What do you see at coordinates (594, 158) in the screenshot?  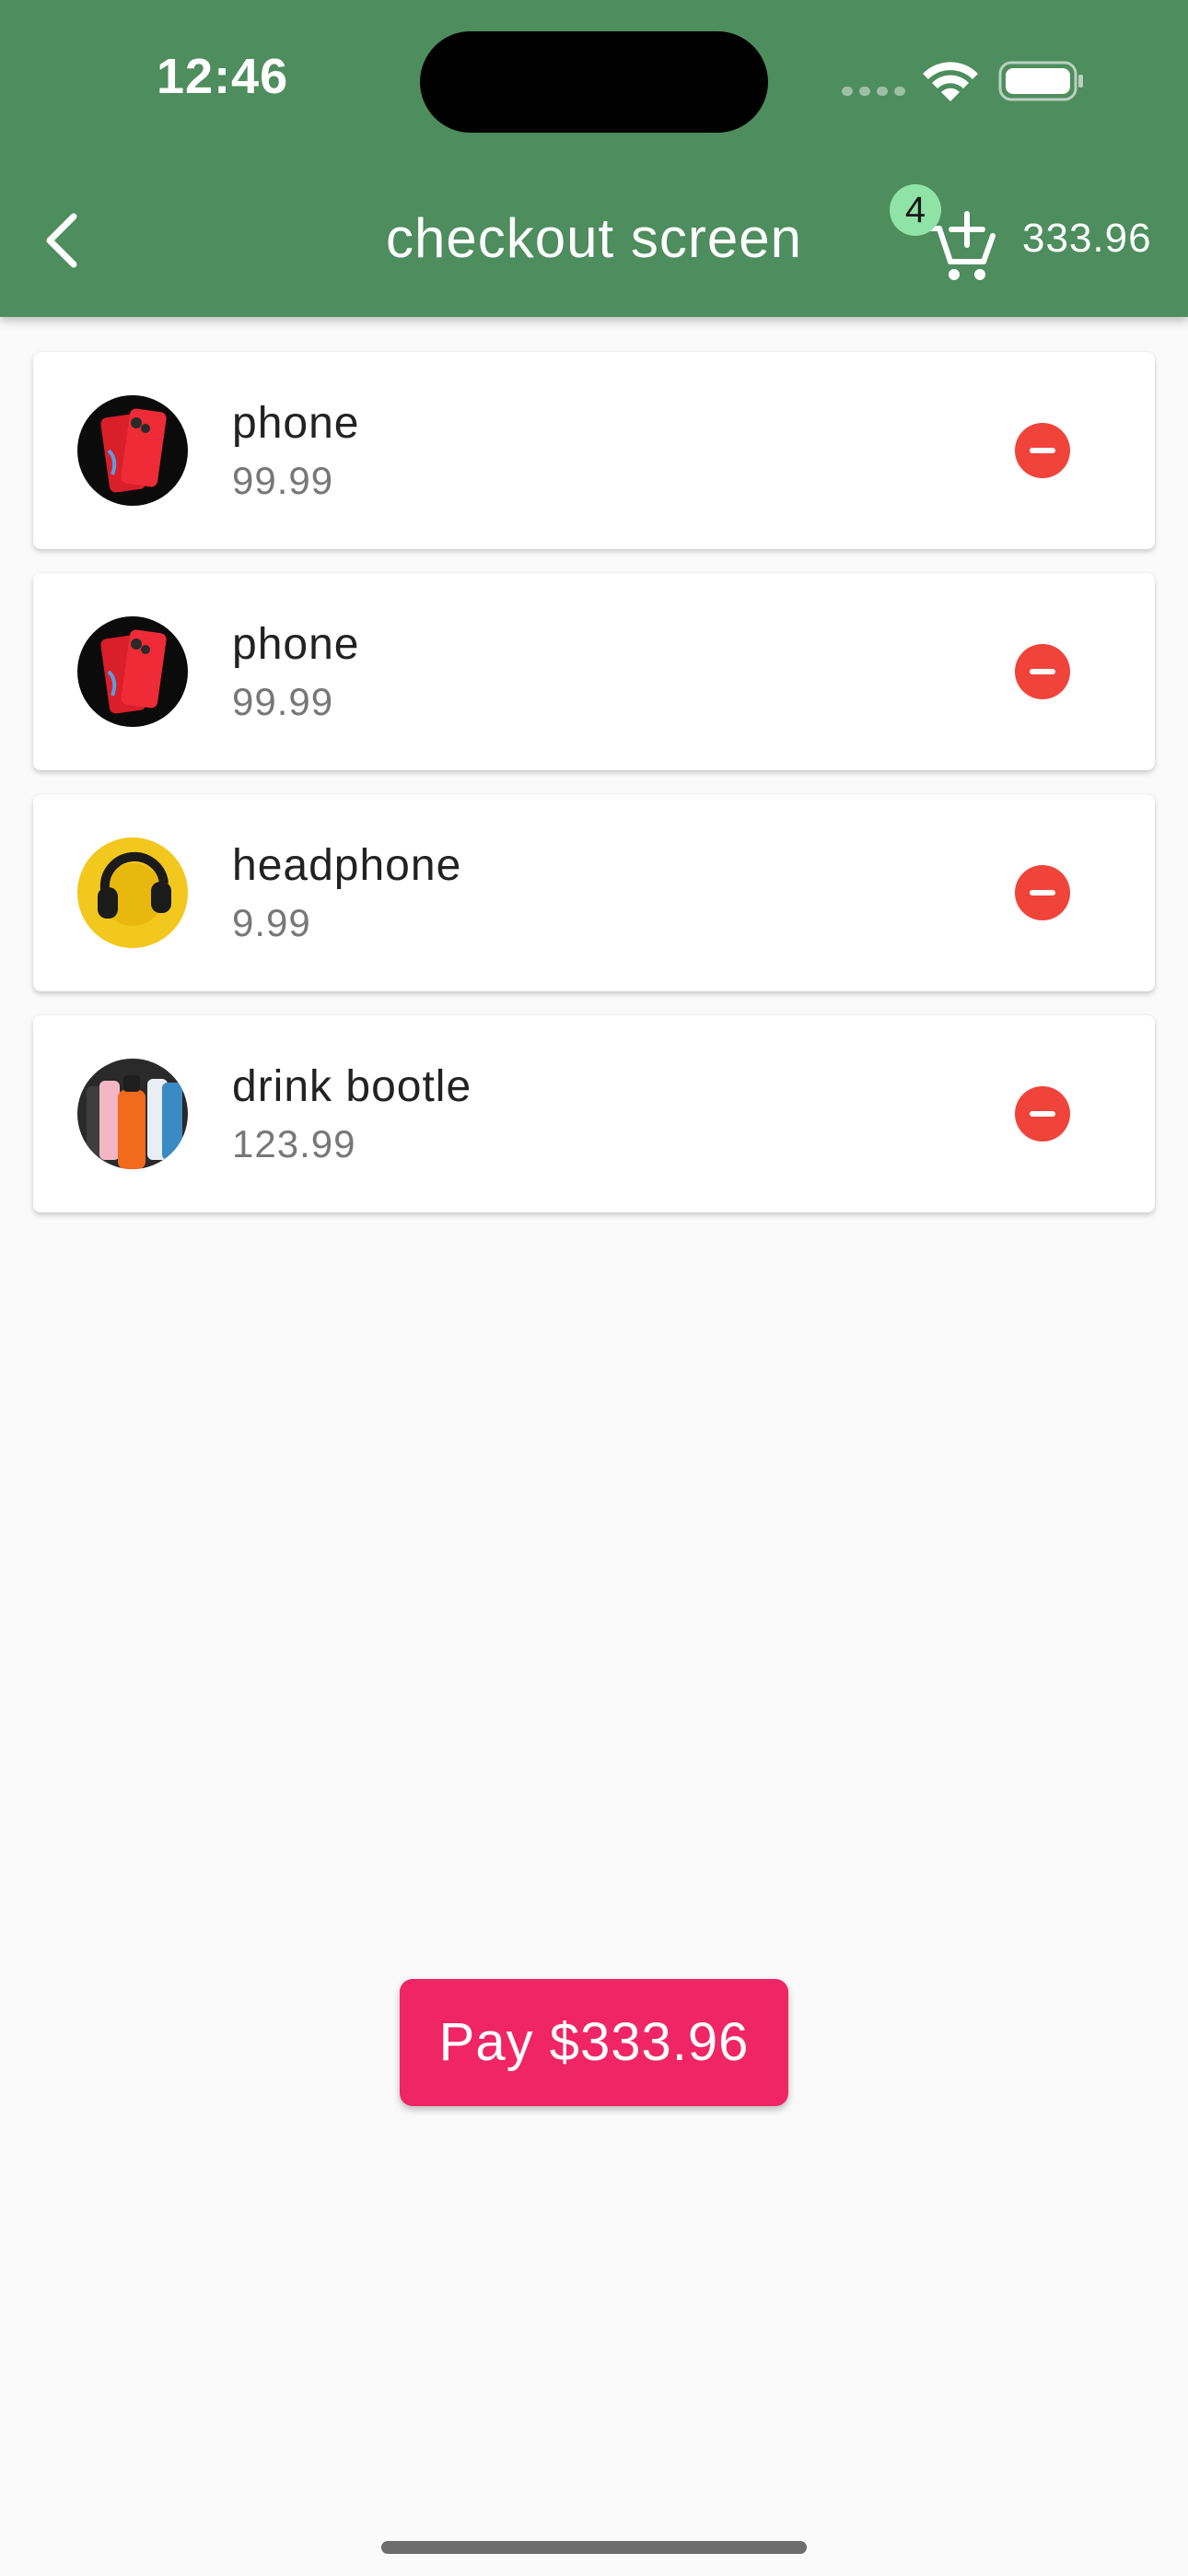 I see `app-bar: 12:46 checkout screen 4 333.96` at bounding box center [594, 158].